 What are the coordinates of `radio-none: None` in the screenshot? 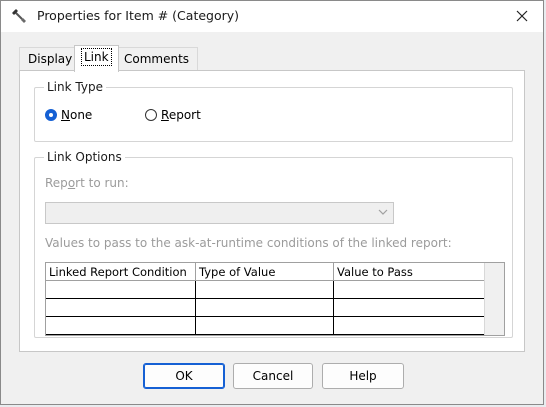 It's located at (68, 115).